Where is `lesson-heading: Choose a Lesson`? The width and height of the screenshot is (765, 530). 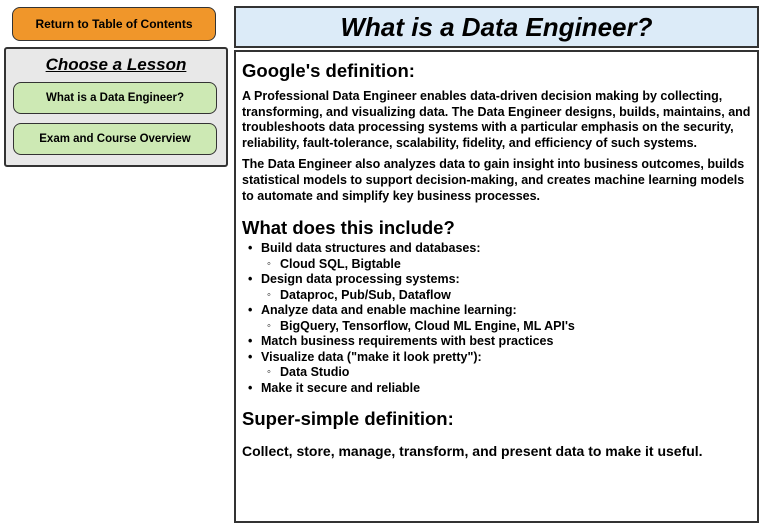
lesson-heading: Choose a Lesson is located at coordinates (116, 64).